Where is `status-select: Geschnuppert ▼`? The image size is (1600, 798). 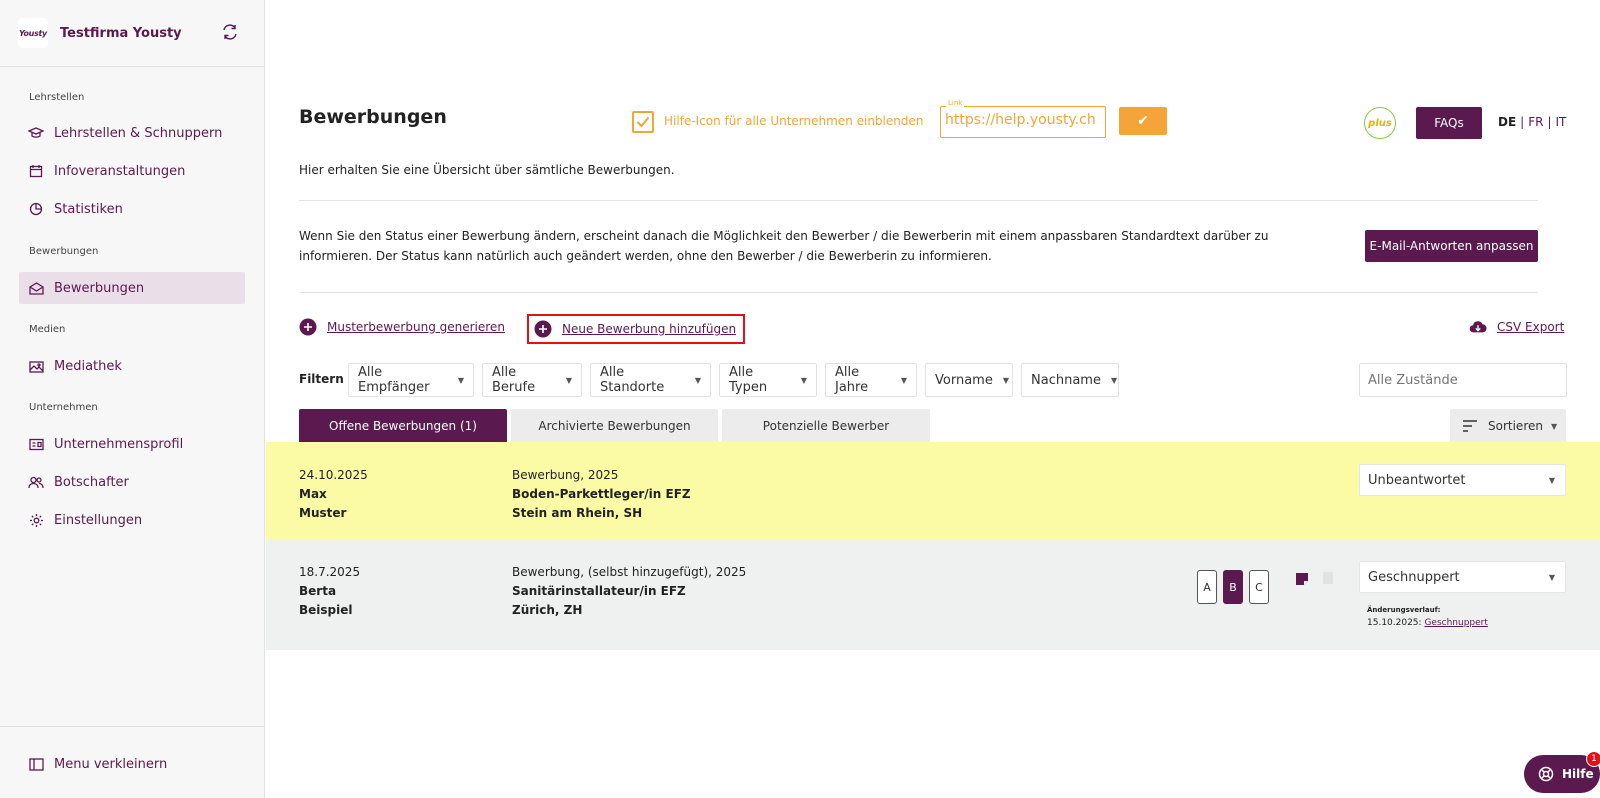
status-select: Geschnuppert ▼ is located at coordinates (1462, 577).